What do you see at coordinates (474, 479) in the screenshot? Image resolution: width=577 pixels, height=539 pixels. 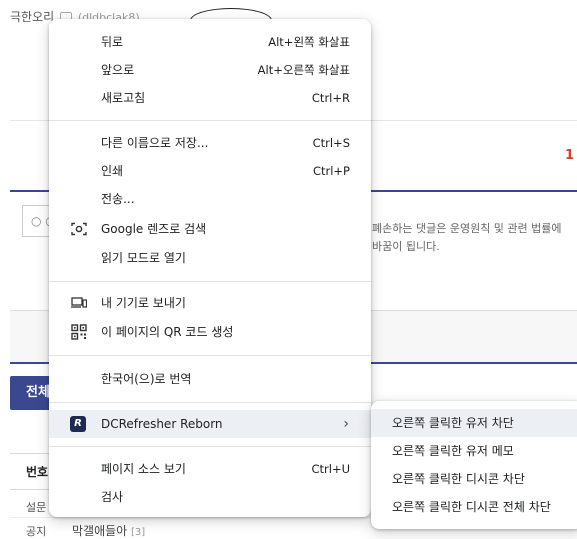 I see `submenu-item-block-dccon: 오른쪽 클릭한 디시콘 차단` at bounding box center [474, 479].